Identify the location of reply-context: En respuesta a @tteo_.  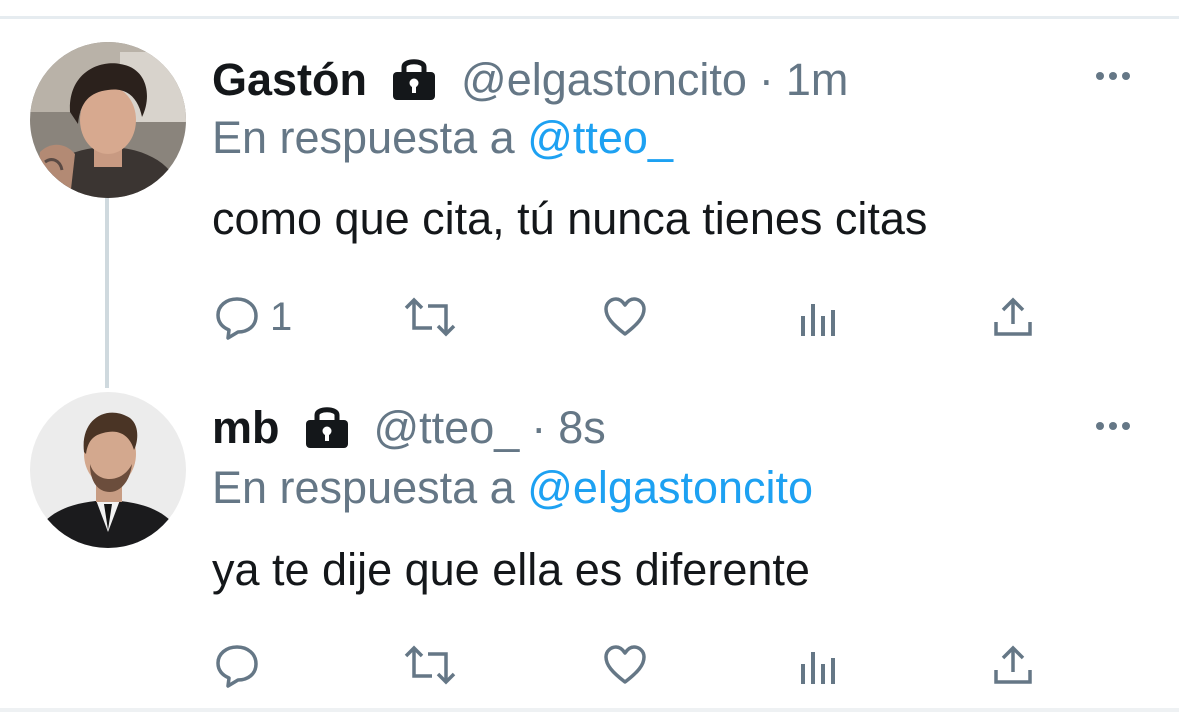
(442, 138).